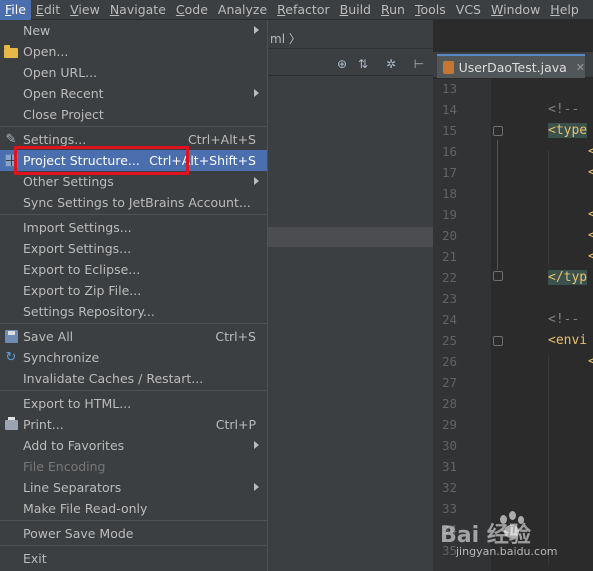 This screenshot has width=593, height=571. What do you see at coordinates (449, 256) in the screenshot?
I see `line-number: 21` at bounding box center [449, 256].